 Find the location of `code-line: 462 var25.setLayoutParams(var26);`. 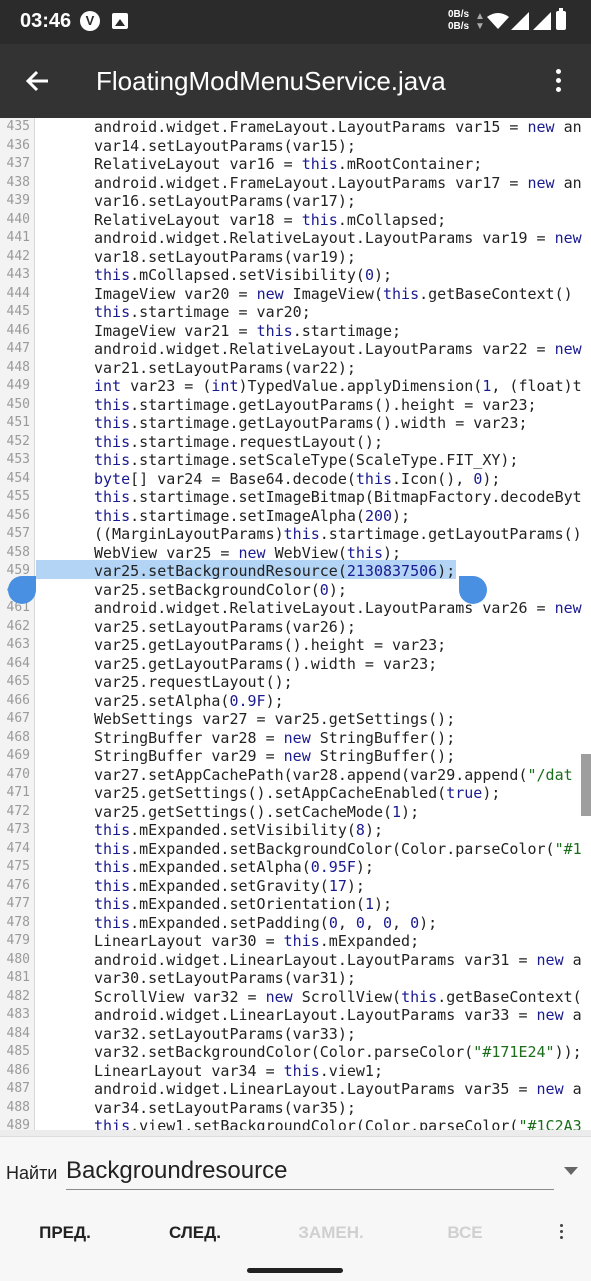

code-line: 462 var25.setLayoutParams(var26); is located at coordinates (295, 627).